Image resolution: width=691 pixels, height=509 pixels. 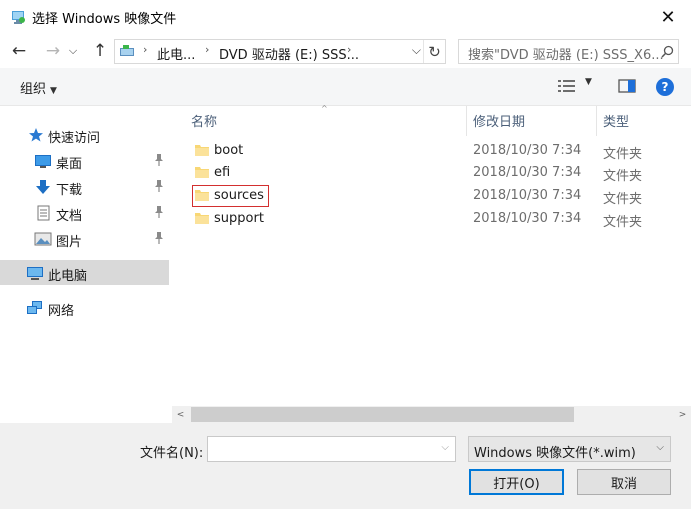 I want to click on cancel-button-label: 取消, so click(x=623, y=484).